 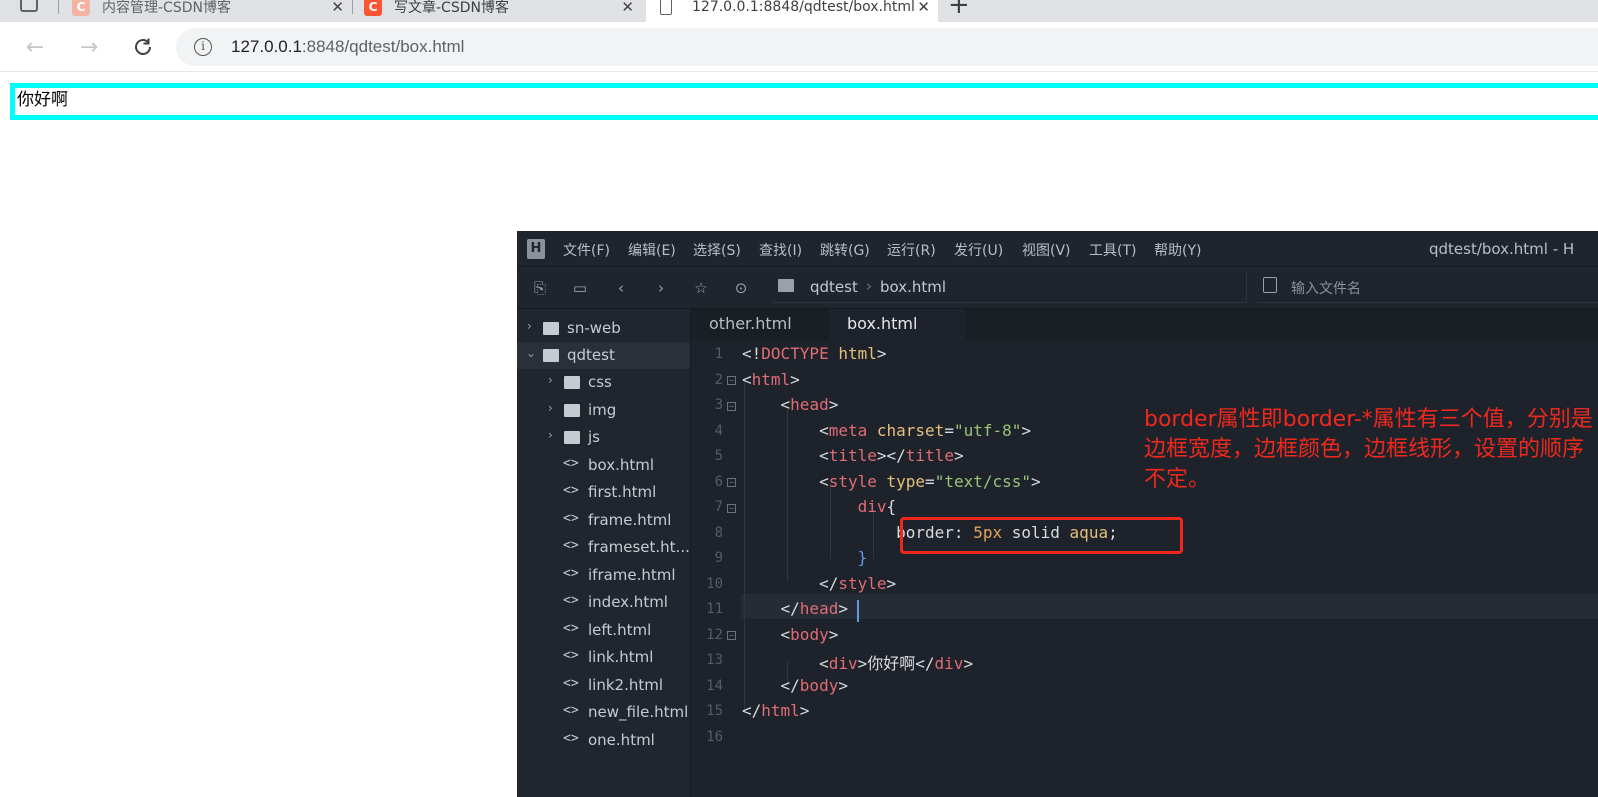 I want to click on menu-edit: 编辑(E), so click(x=652, y=250).